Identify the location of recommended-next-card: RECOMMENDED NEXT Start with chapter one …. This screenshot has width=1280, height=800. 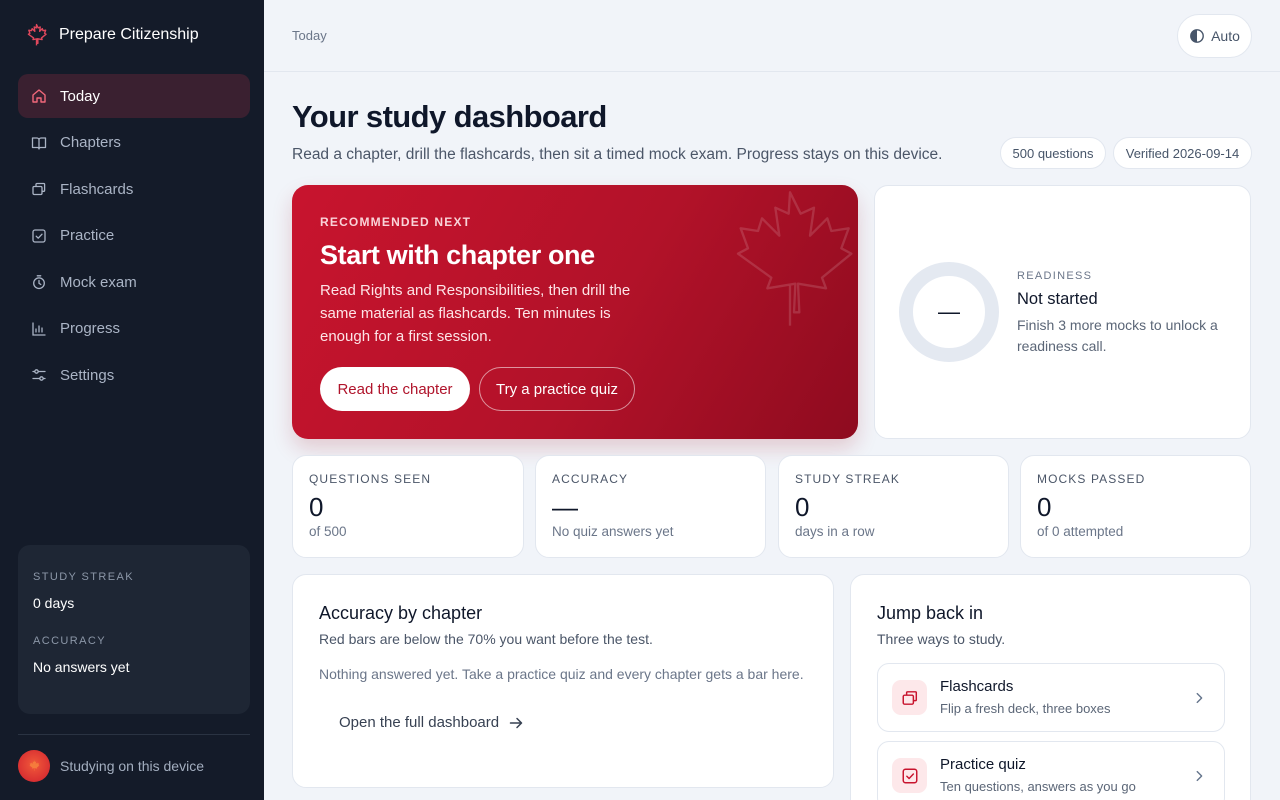
(575, 312).